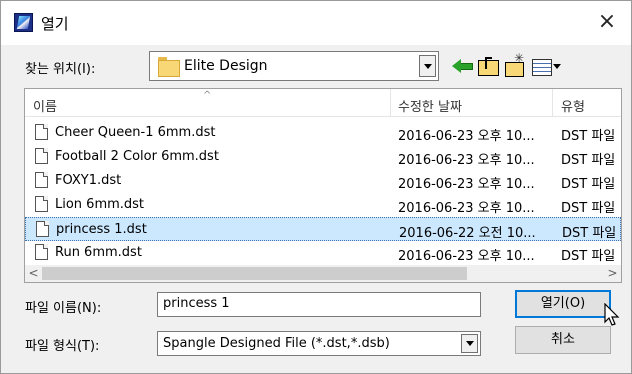 The image size is (632, 374). Describe the element at coordinates (207, 95) in the screenshot. I see `sort-caret-icon: ^` at that location.